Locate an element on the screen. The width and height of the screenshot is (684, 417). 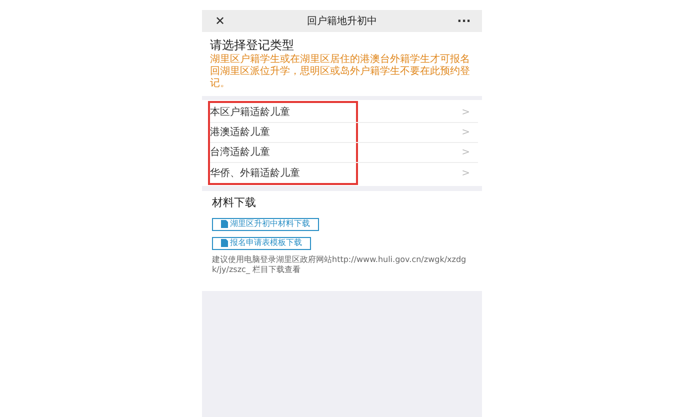
option-row: 台湾适龄儿童 > is located at coordinates (344, 153).